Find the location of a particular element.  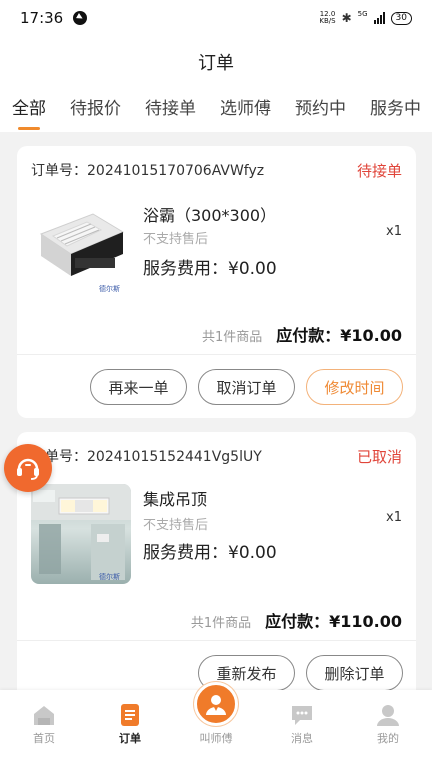

tab-pending-quote: 待报价 is located at coordinates (95, 110).